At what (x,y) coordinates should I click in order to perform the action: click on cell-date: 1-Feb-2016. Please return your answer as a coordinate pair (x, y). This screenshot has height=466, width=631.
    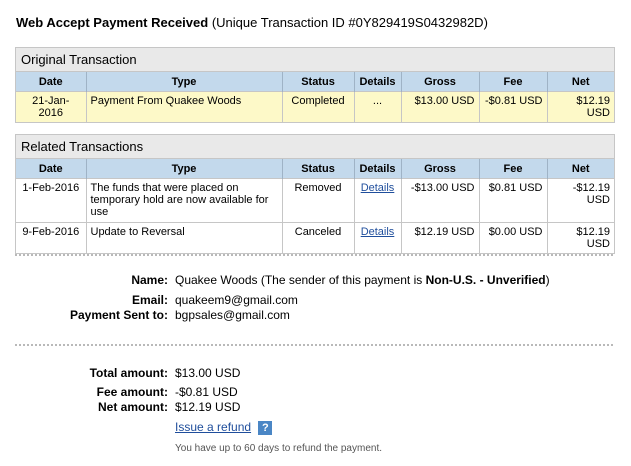
    Looking at the image, I should click on (51, 200).